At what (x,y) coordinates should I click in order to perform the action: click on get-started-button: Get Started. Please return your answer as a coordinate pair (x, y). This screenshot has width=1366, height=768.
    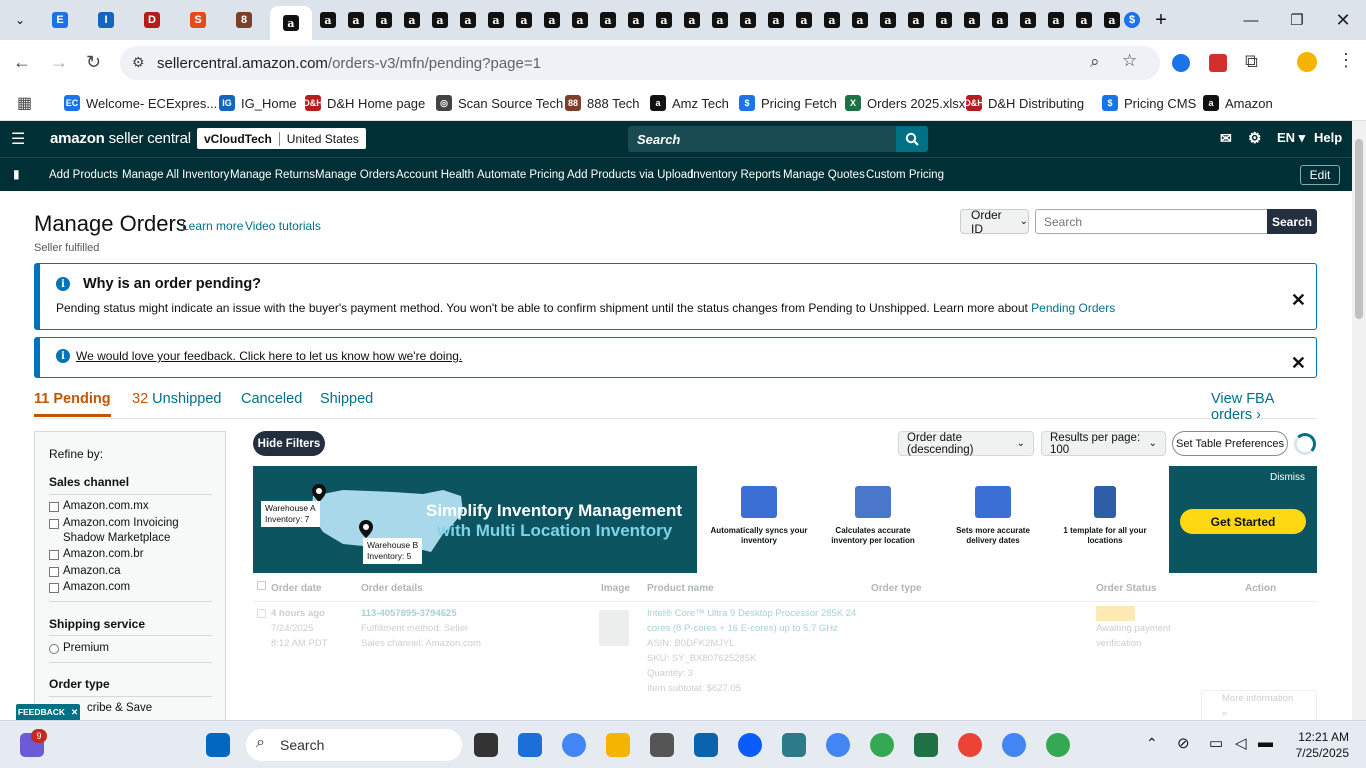
    Looking at the image, I should click on (1243, 521).